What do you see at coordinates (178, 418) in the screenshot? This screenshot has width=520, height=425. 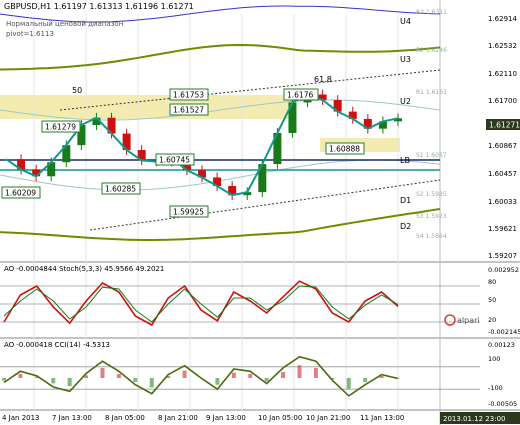 I see `svg-text: 8 Jan 21:00` at bounding box center [178, 418].